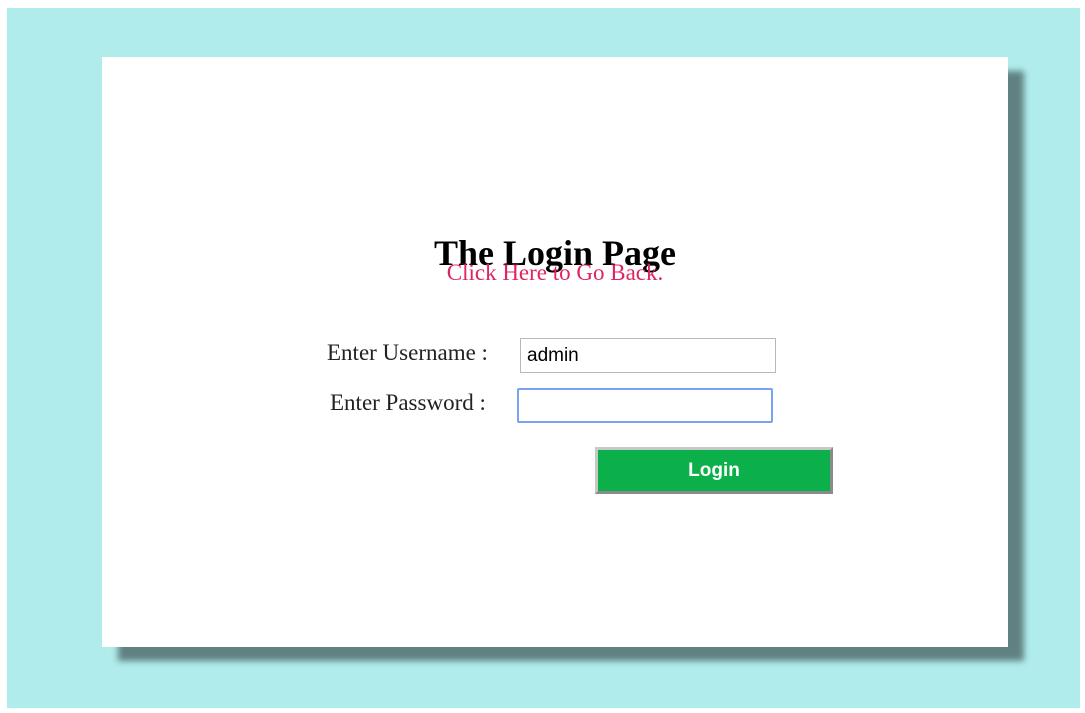 The width and height of the screenshot is (1085, 713). What do you see at coordinates (555, 273) in the screenshot?
I see `go-back-link: Click Here to Go Back.` at bounding box center [555, 273].